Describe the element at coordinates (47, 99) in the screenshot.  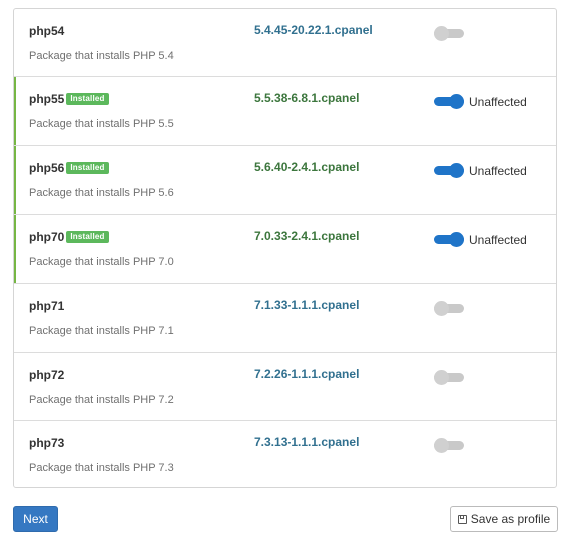
I see `package-name-text: php55` at that location.